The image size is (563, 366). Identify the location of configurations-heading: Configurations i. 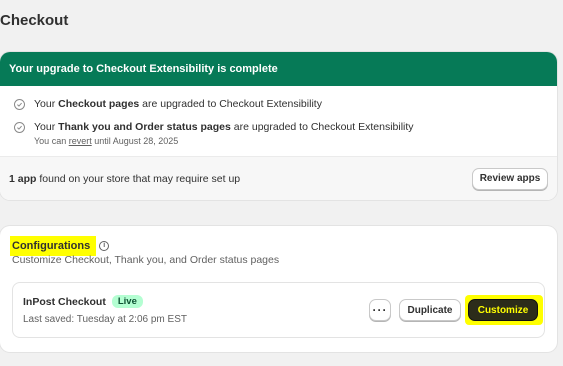
(60, 246).